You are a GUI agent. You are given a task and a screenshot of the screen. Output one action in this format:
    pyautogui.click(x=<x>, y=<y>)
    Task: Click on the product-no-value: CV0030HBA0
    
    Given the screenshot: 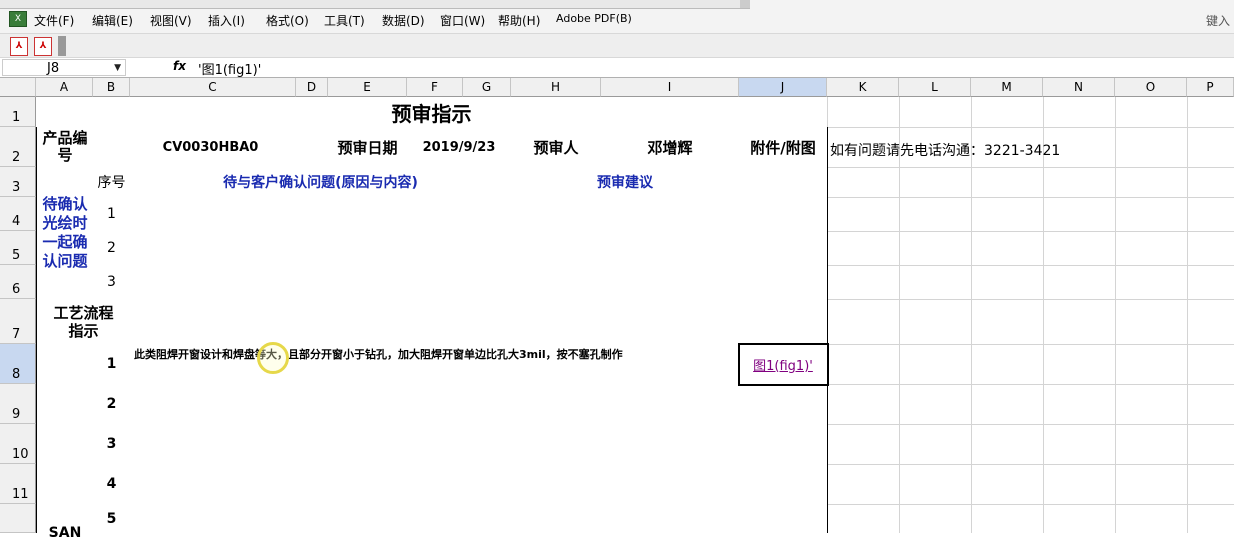 What is the action you would take?
    pyautogui.click(x=211, y=147)
    